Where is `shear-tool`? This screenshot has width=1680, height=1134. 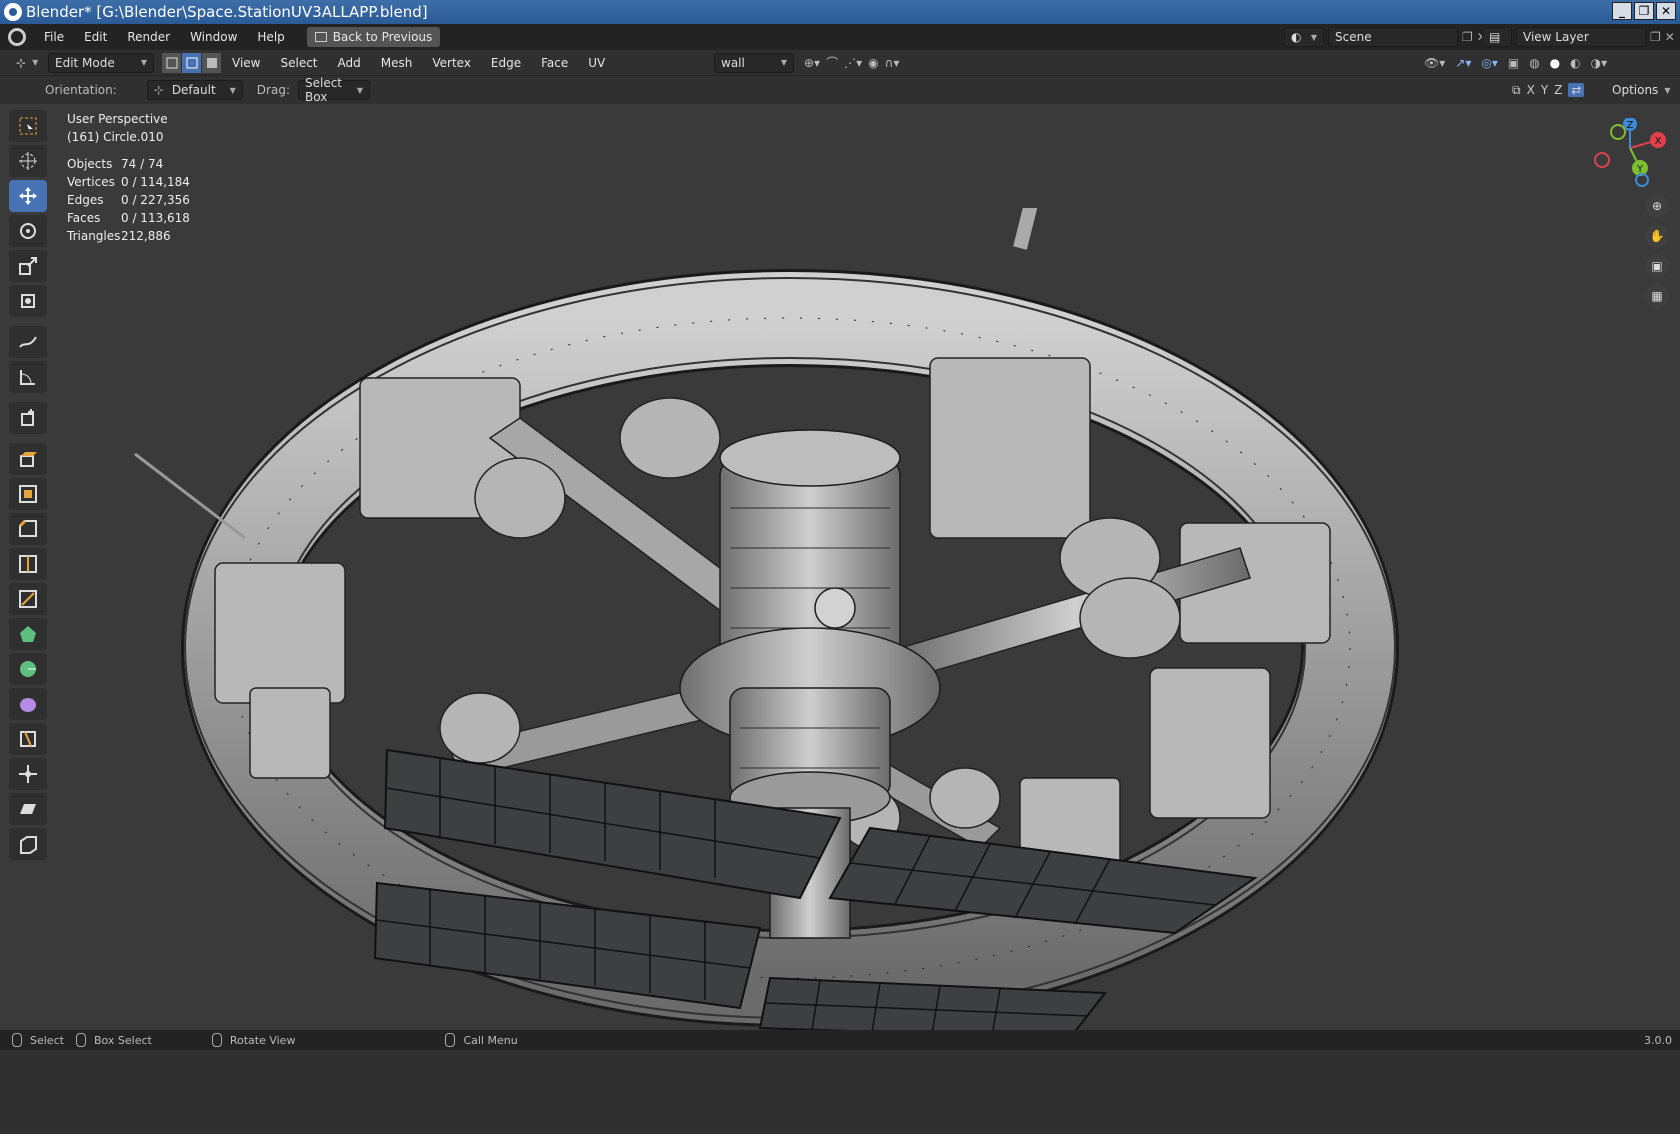 shear-tool is located at coordinates (28, 809).